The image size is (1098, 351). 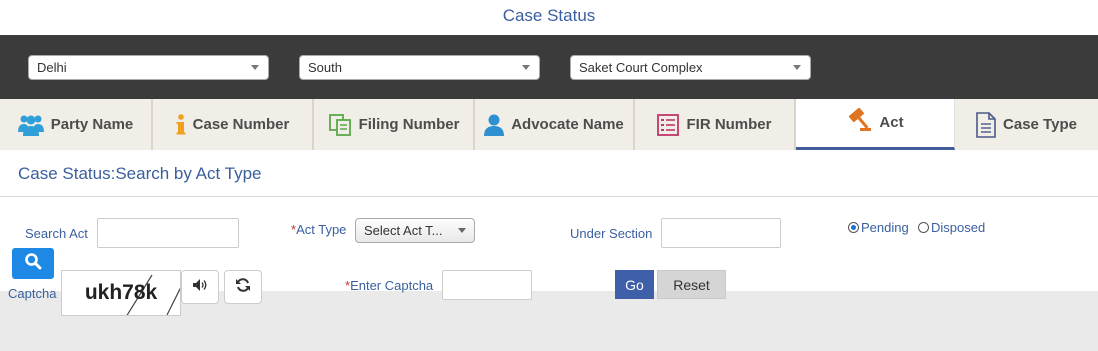 I want to click on captcha-text: ukh78k, so click(x=121, y=292).